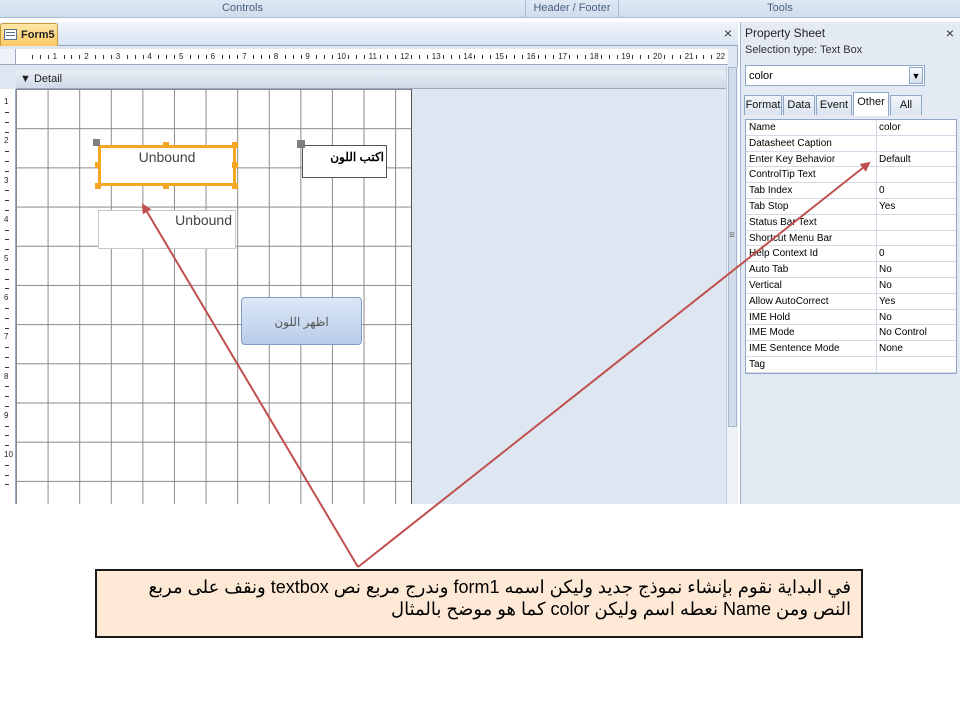 This screenshot has width=960, height=720. I want to click on property-value: No Control, so click(917, 333).